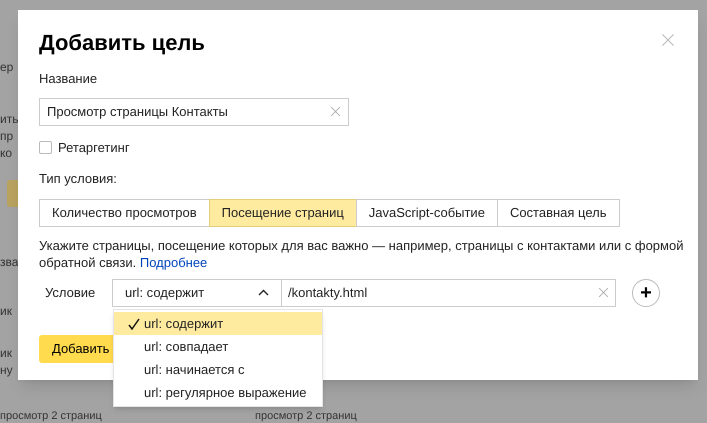  Describe the element at coordinates (194, 112) in the screenshot. I see `name-field: Просмотр страницы Контакты` at that location.